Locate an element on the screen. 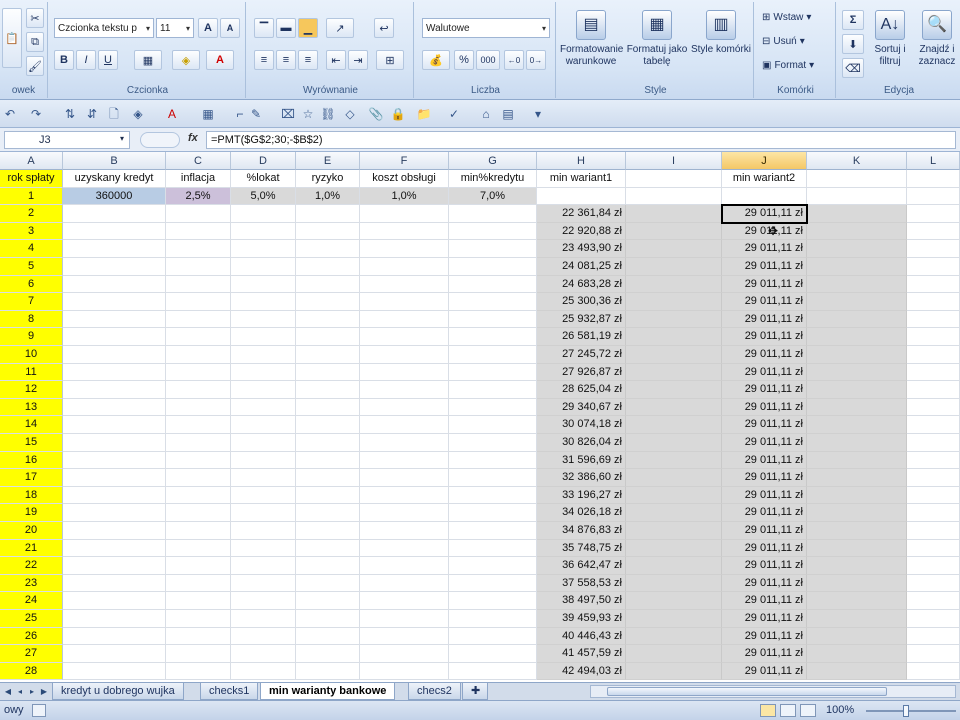 The image size is (960, 720). input-cell: 5,0% is located at coordinates (263, 196).